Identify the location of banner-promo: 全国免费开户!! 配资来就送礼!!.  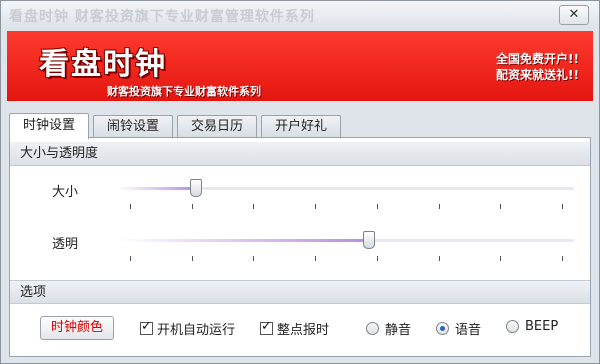
(537, 67).